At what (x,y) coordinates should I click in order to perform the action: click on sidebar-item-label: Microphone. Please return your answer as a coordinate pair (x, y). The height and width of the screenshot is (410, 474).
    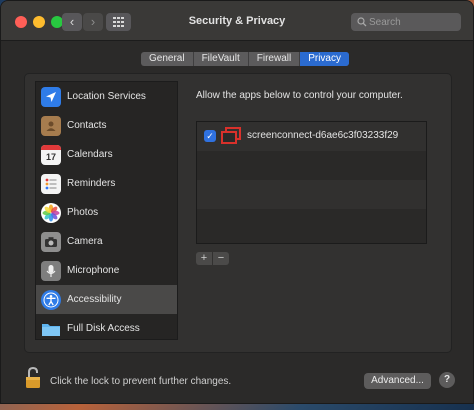
    Looking at the image, I should click on (93, 270).